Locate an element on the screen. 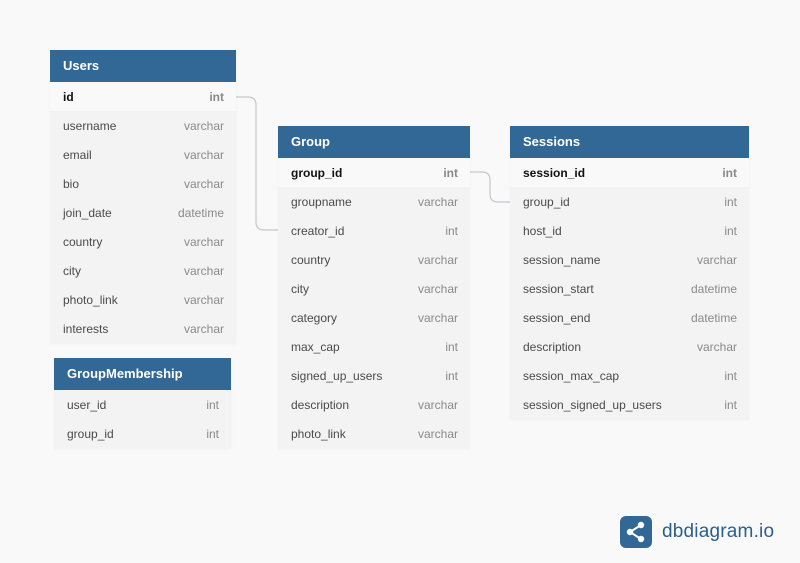  table-row: category varchar is located at coordinates (374, 317).